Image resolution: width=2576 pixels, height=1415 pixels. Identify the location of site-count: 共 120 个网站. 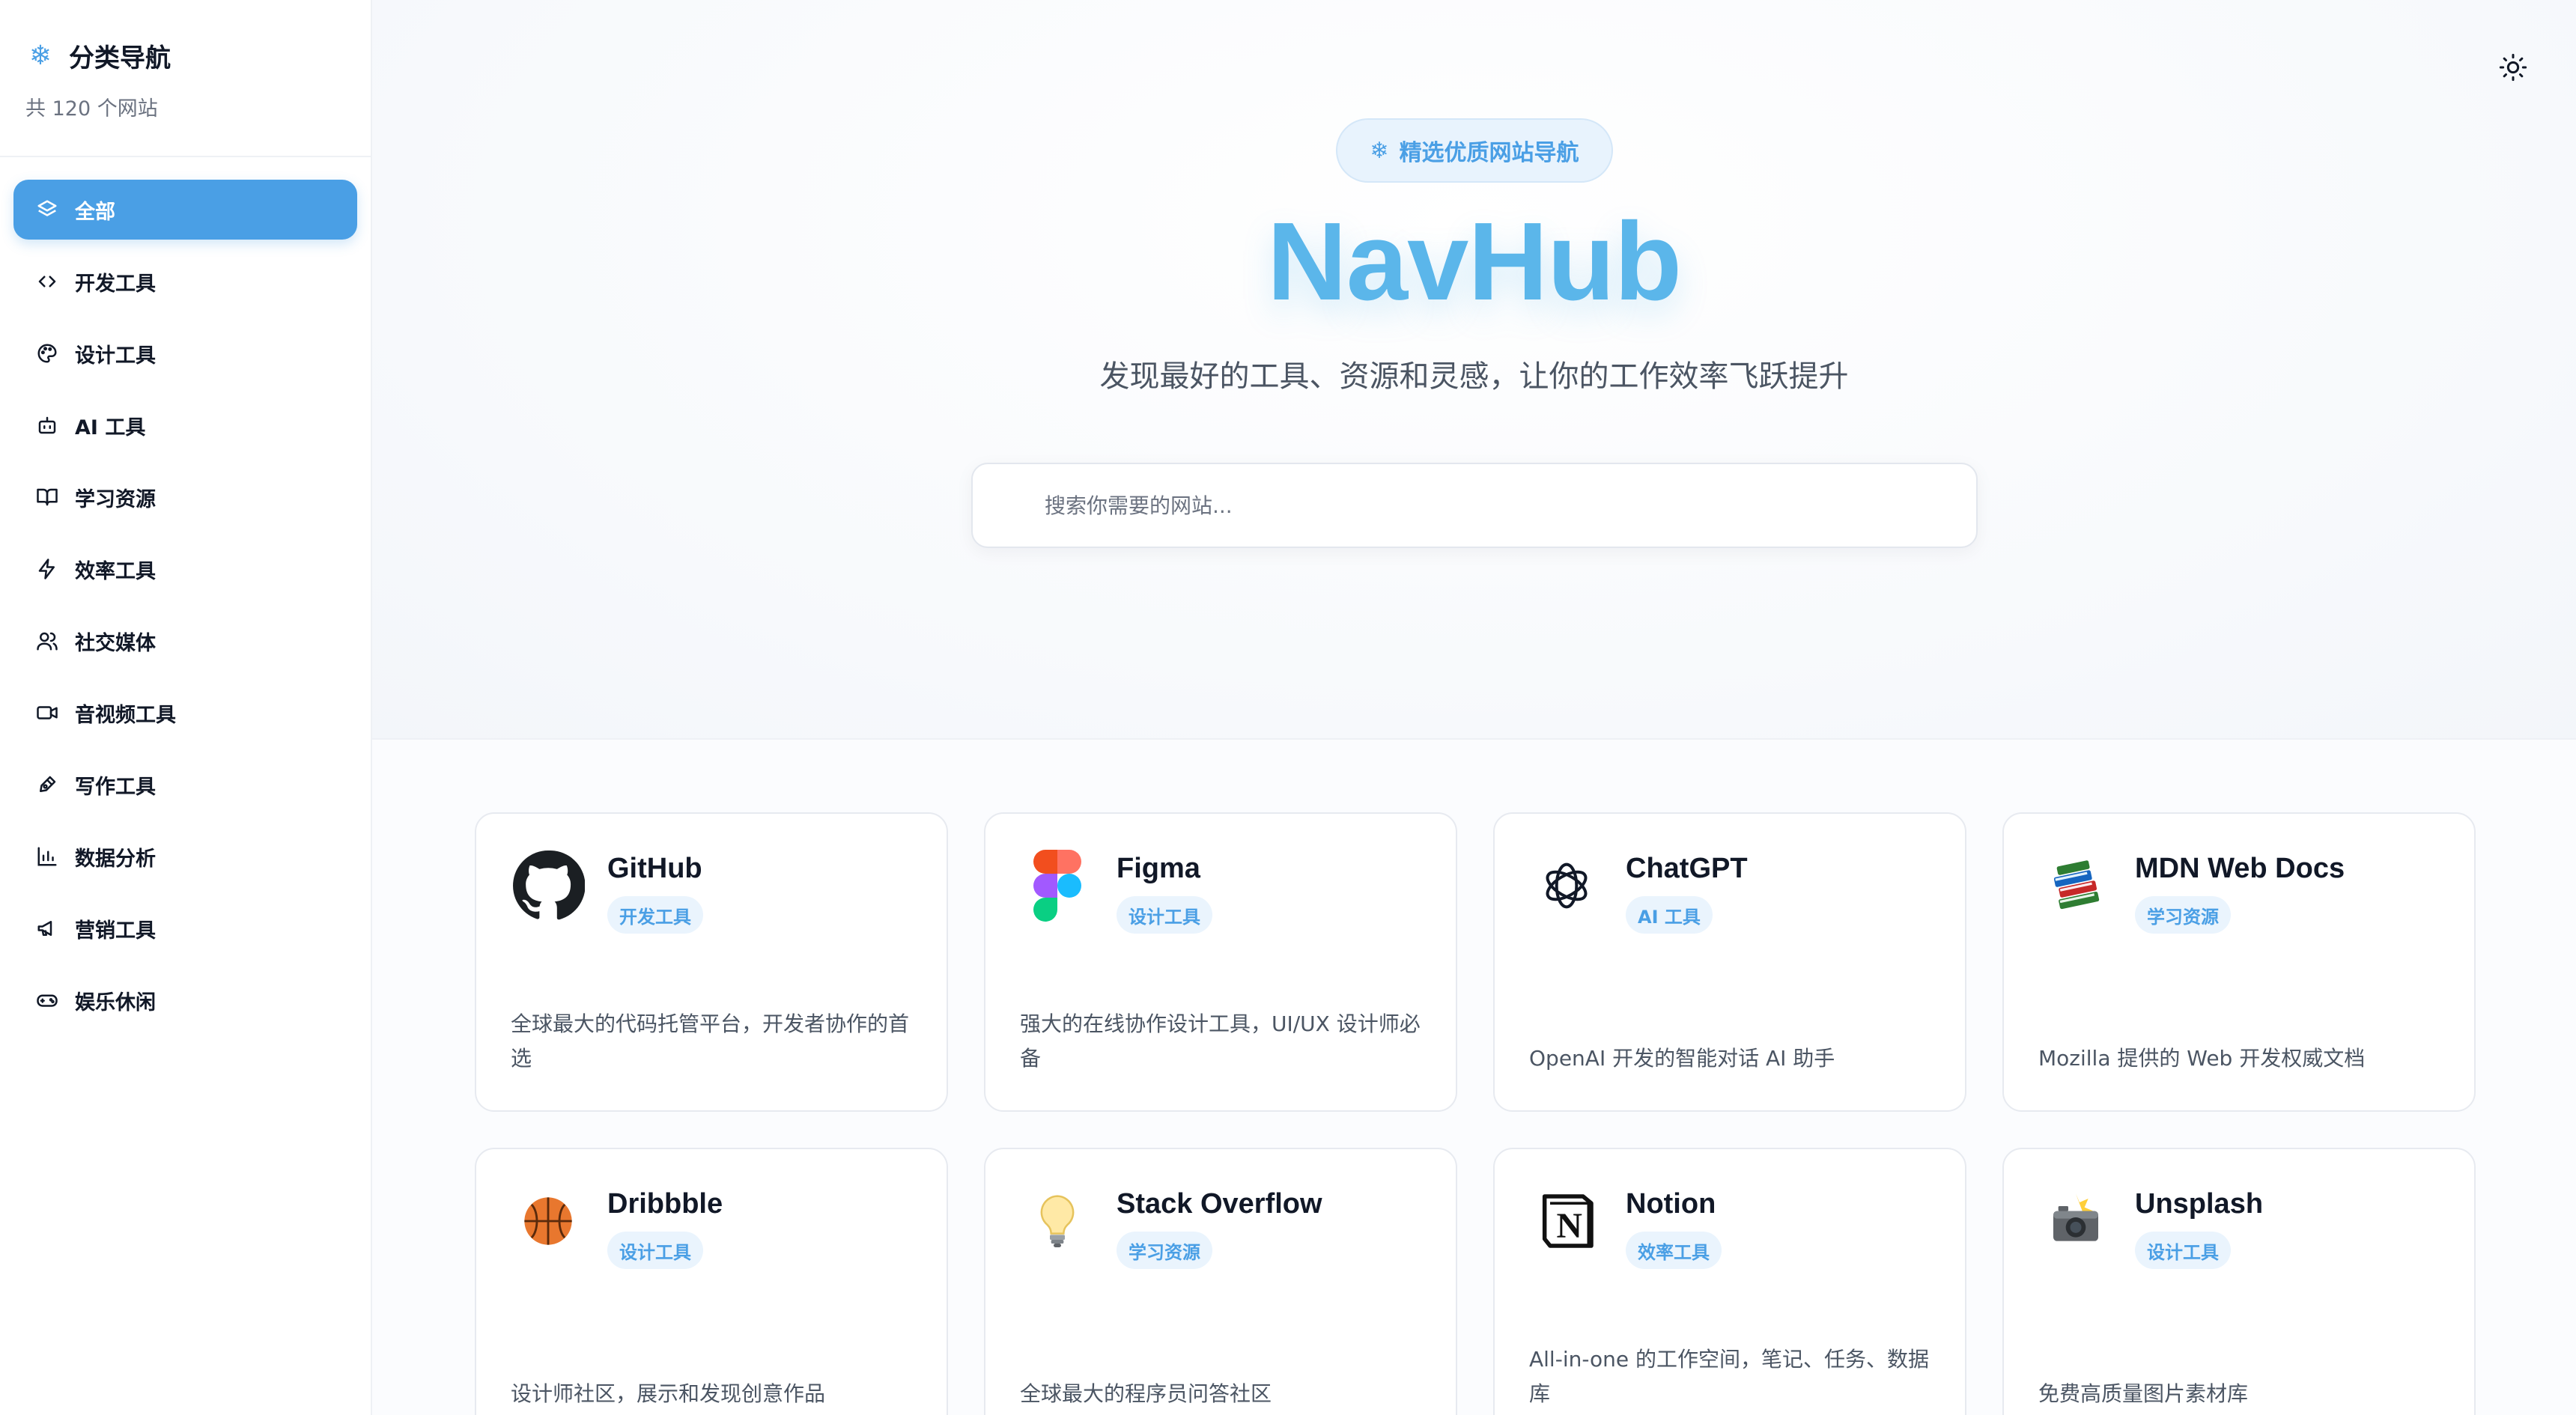
(91, 109).